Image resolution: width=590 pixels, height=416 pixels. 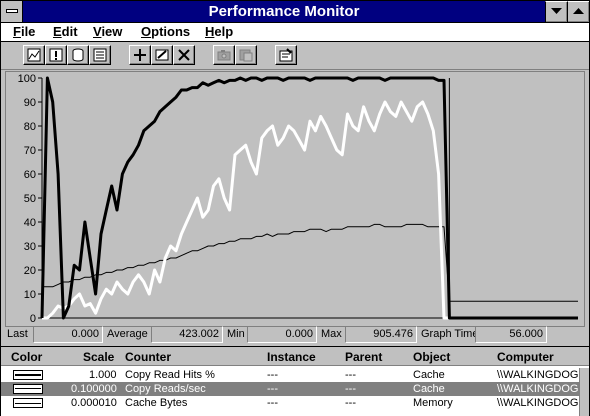 What do you see at coordinates (30, 151) in the screenshot?
I see `y-tick-label: 70` at bounding box center [30, 151].